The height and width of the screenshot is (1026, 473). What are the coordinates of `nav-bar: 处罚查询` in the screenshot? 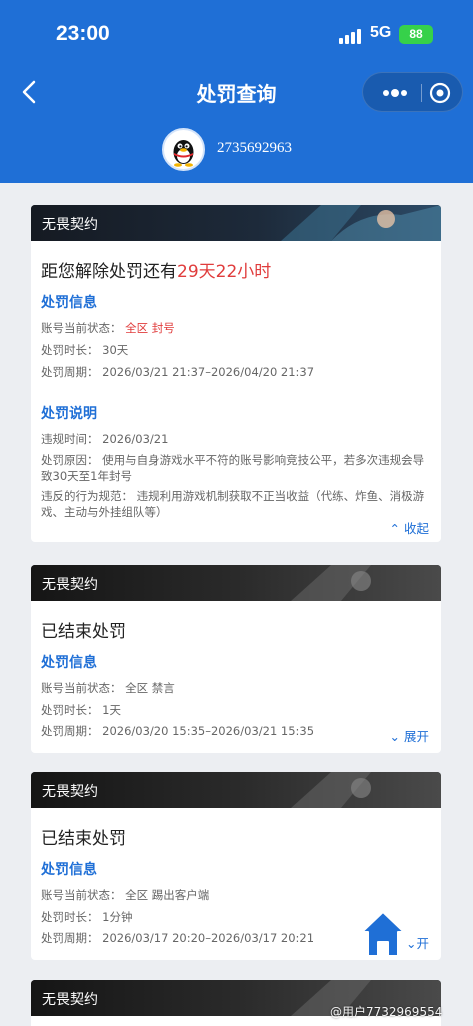 It's located at (236, 92).